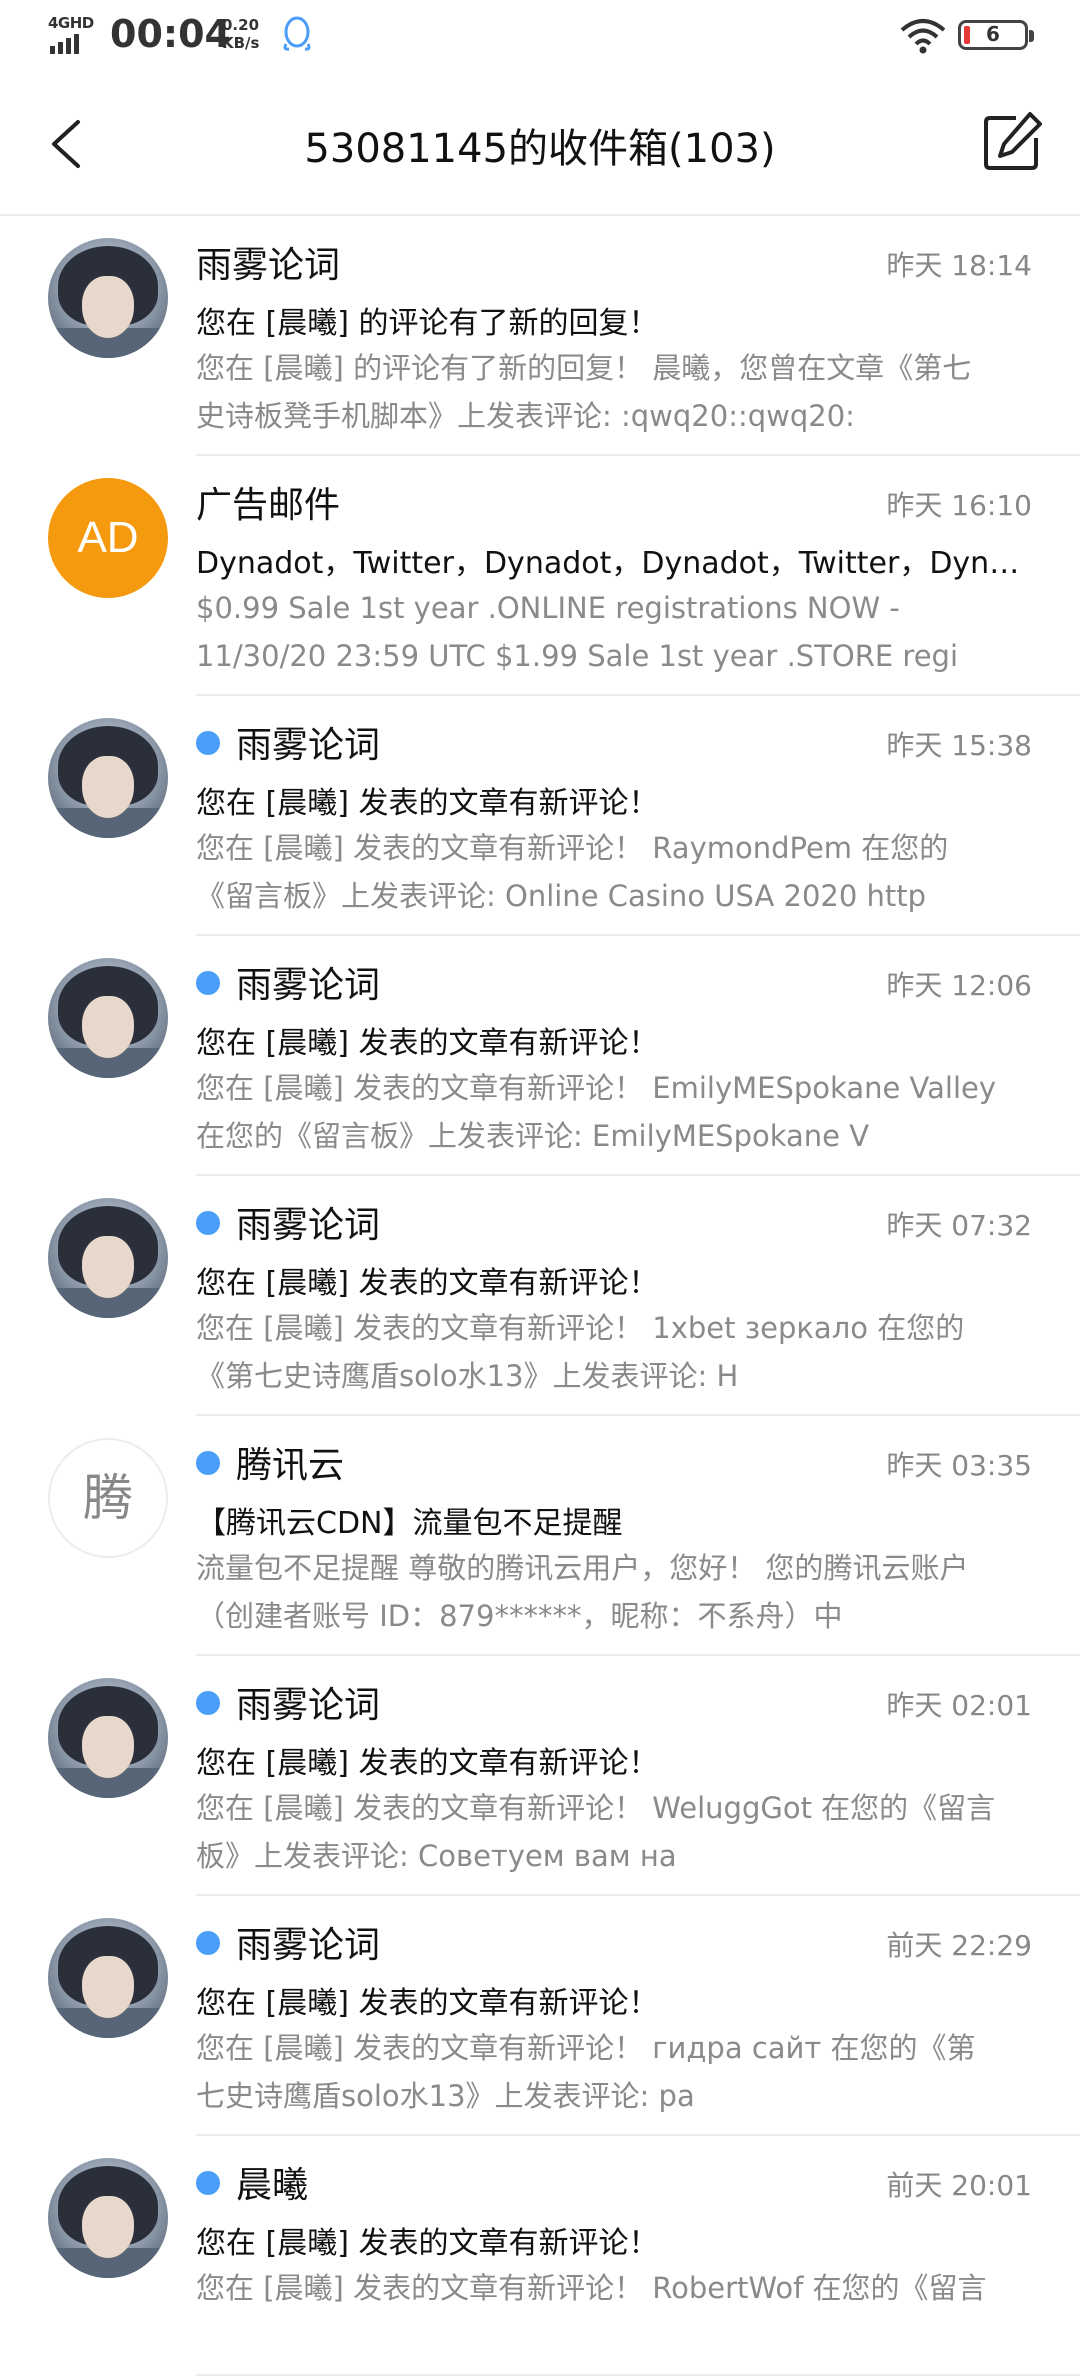 The image size is (1080, 2376). I want to click on email-subject: 您在 [晨曦] 的评论有了新的回复！, so click(427, 323).